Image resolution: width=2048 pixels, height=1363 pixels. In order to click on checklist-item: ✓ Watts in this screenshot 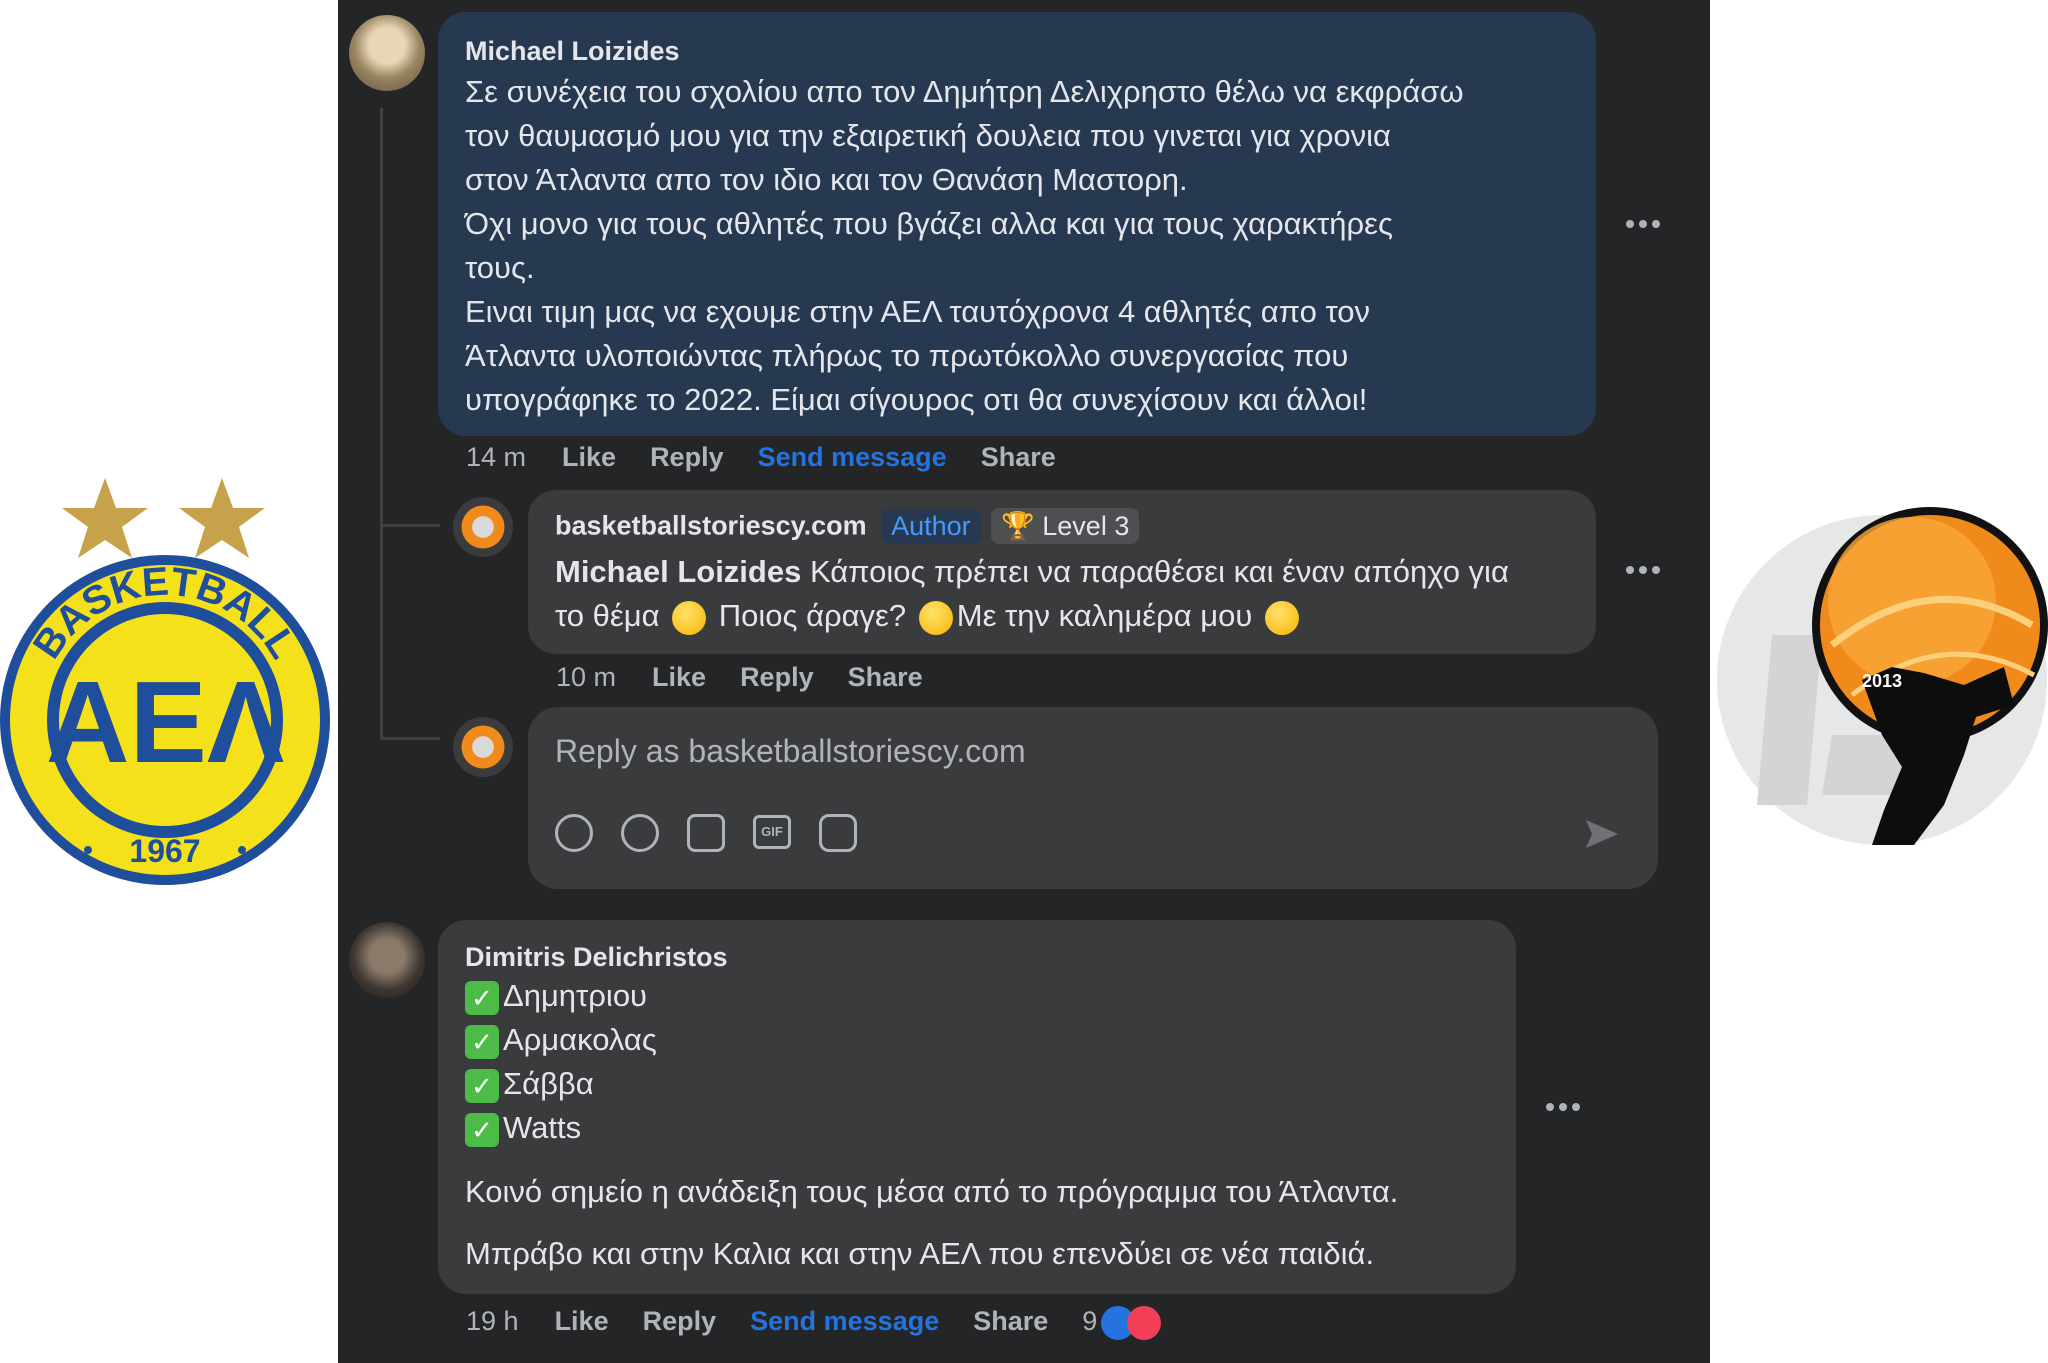, I will do `click(561, 1128)`.